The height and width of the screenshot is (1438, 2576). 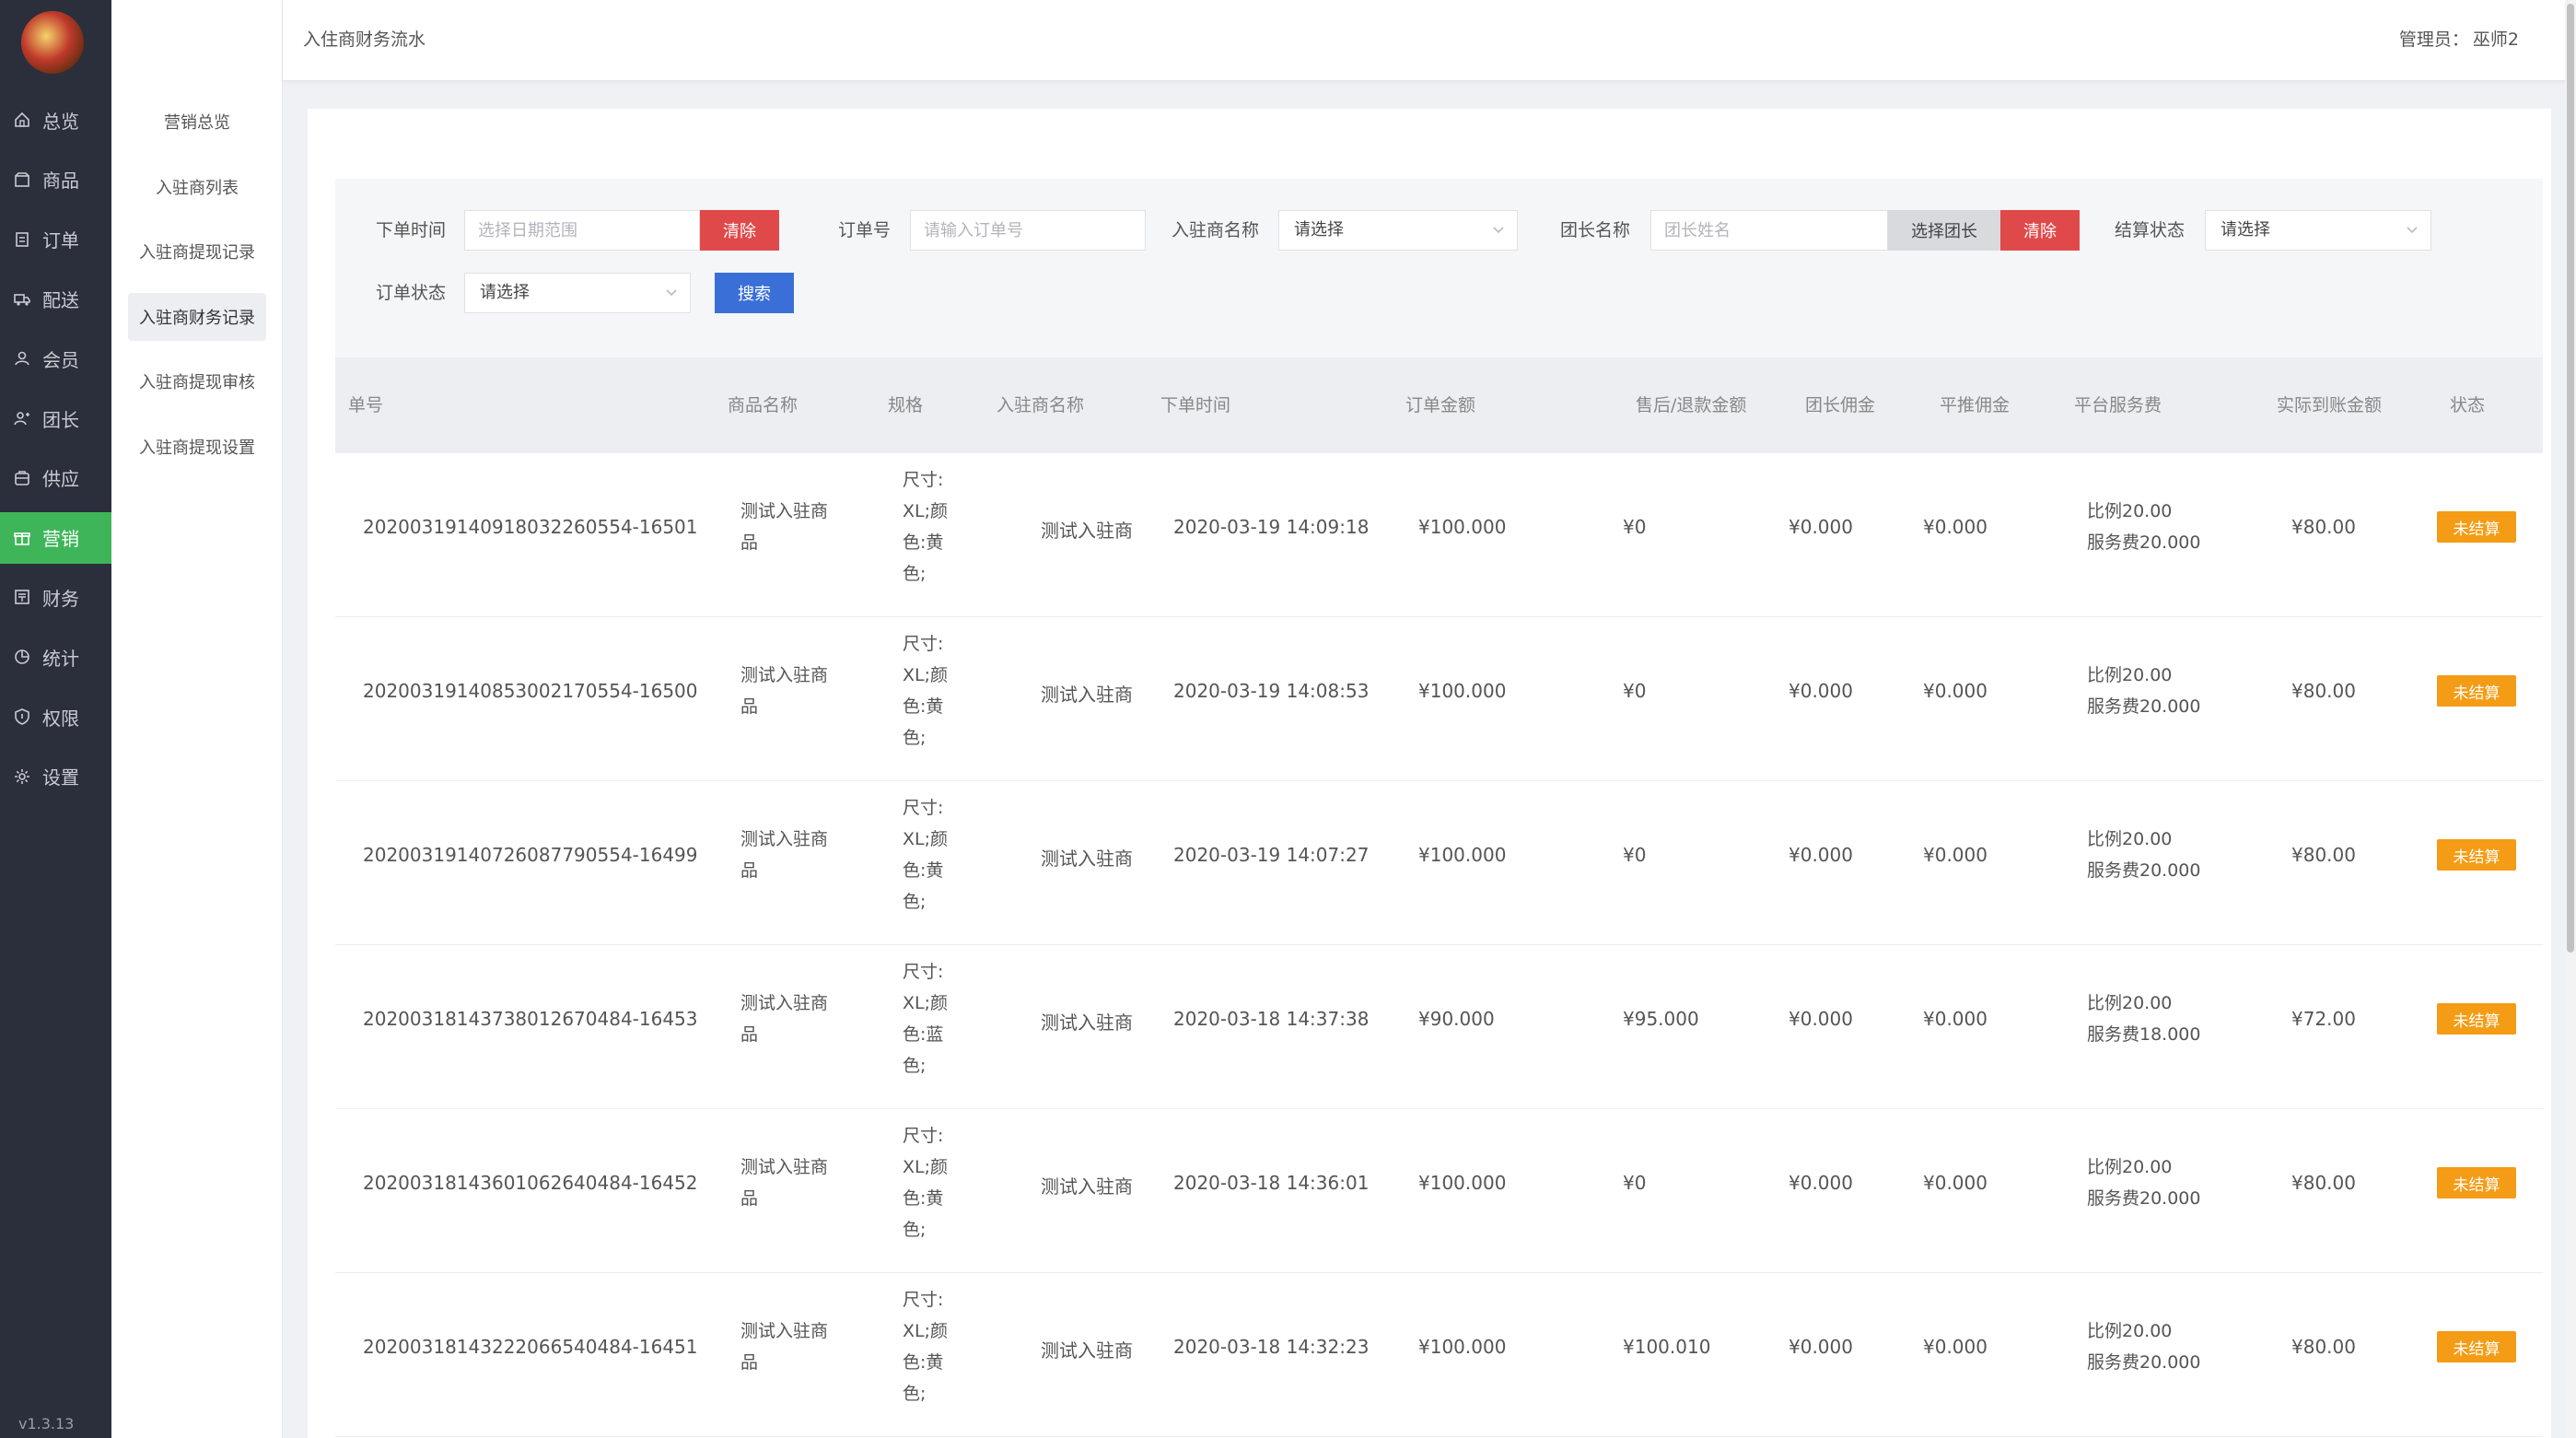 What do you see at coordinates (22, 179) in the screenshot?
I see `box-icon` at bounding box center [22, 179].